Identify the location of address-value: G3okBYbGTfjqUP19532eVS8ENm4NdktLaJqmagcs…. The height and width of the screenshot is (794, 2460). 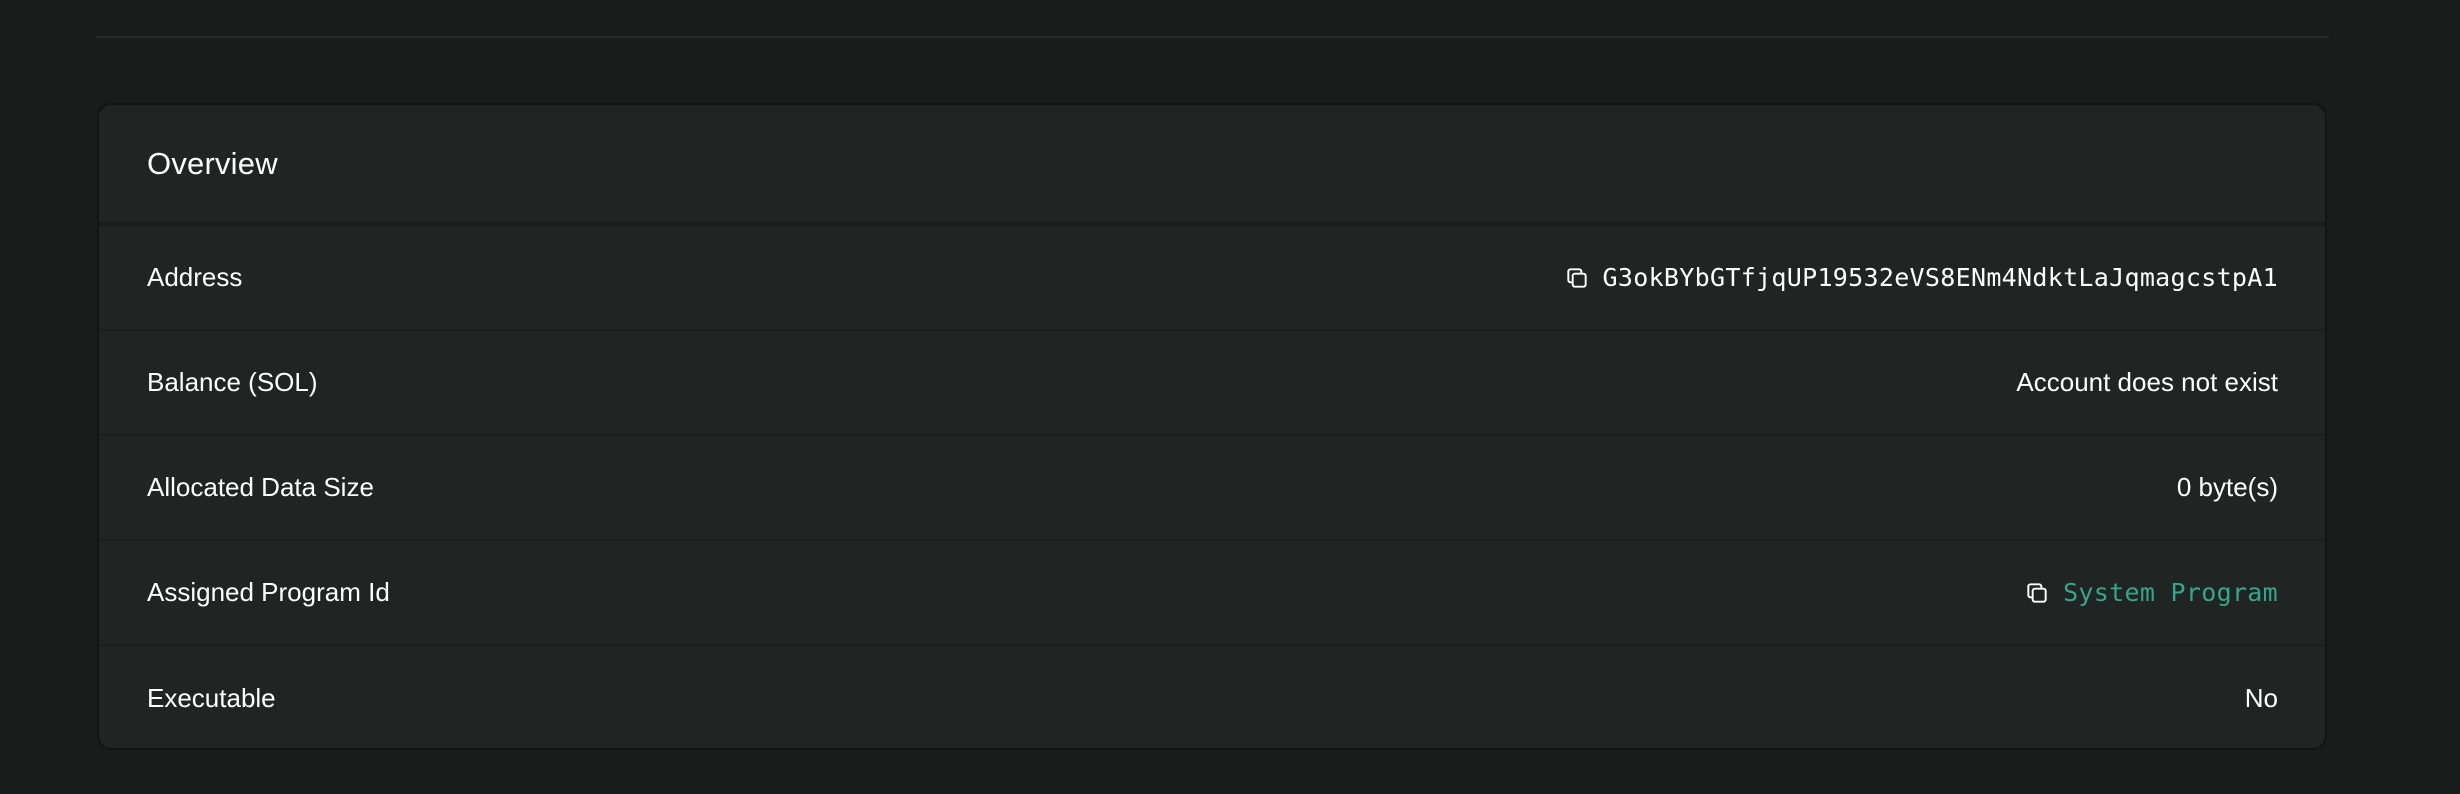
(1940, 277).